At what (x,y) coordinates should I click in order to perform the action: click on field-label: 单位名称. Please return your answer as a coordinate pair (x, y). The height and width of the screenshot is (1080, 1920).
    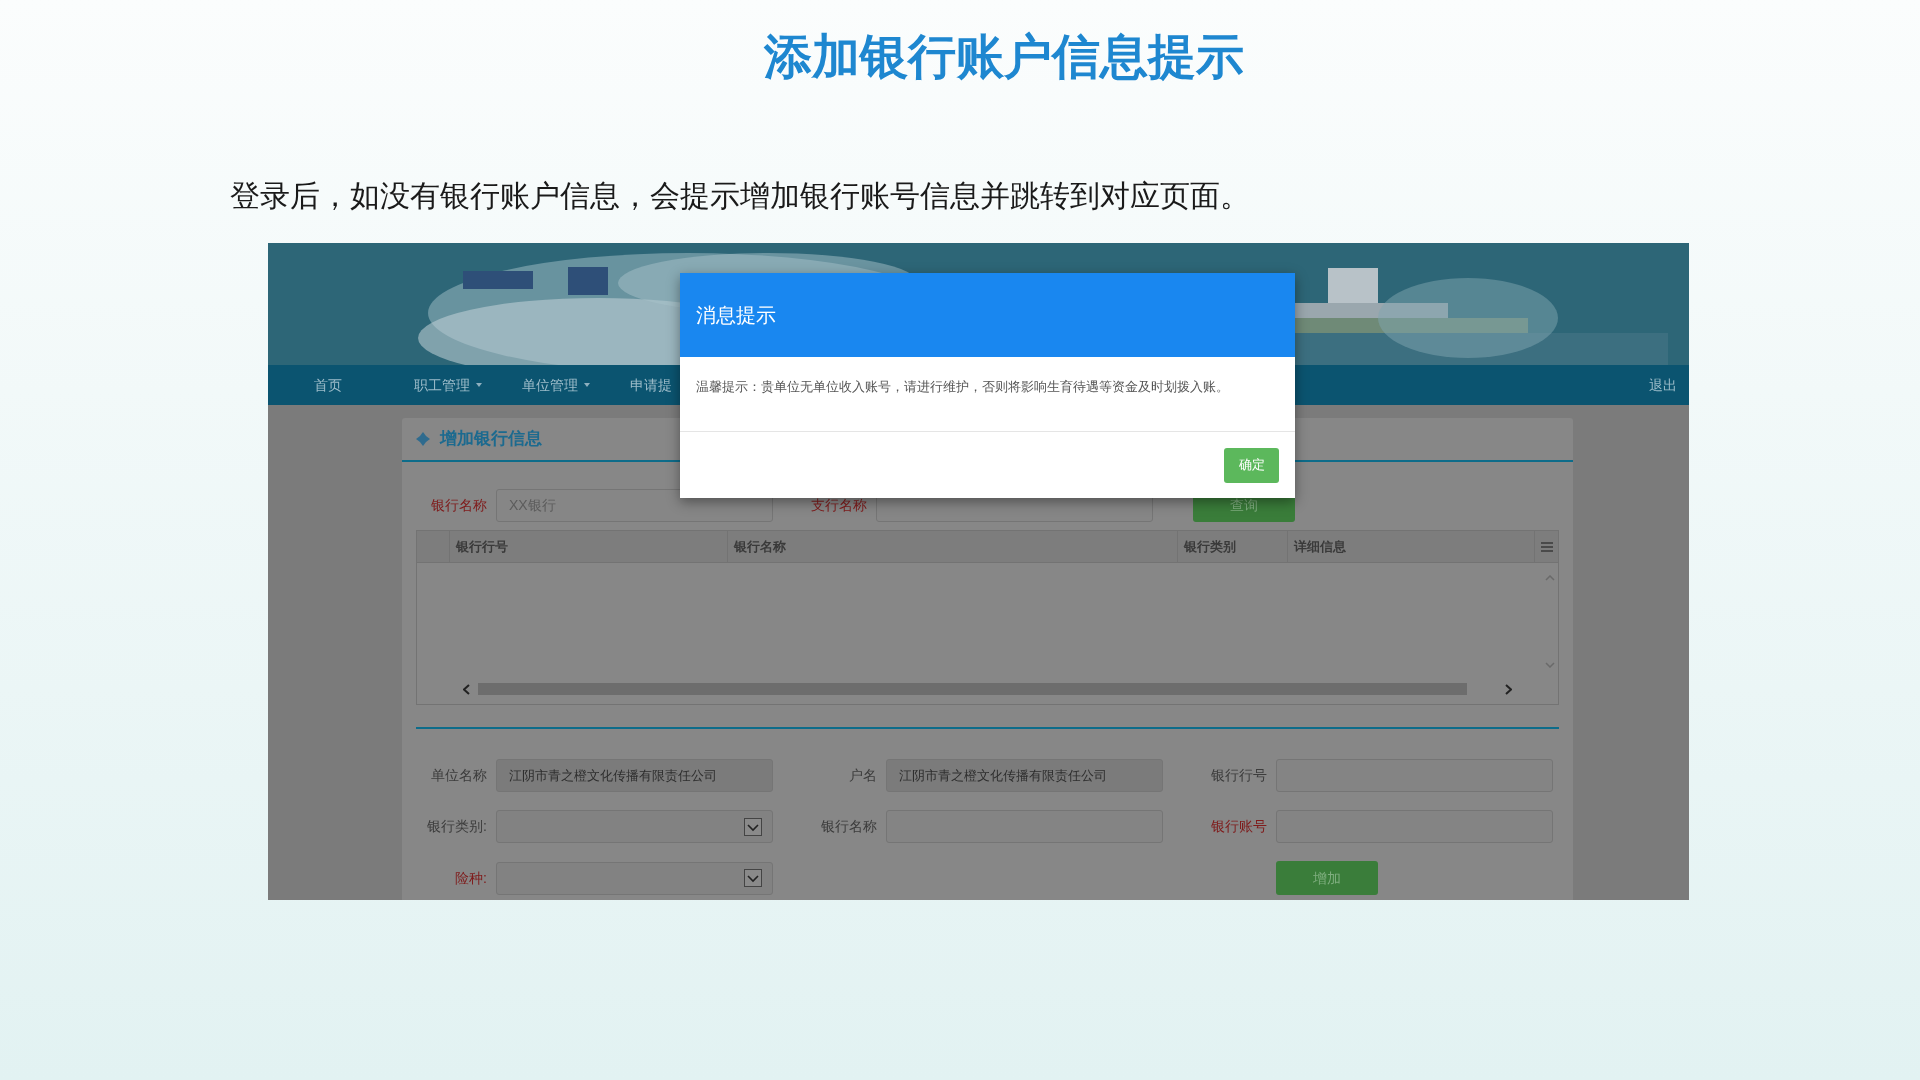
    Looking at the image, I should click on (459, 775).